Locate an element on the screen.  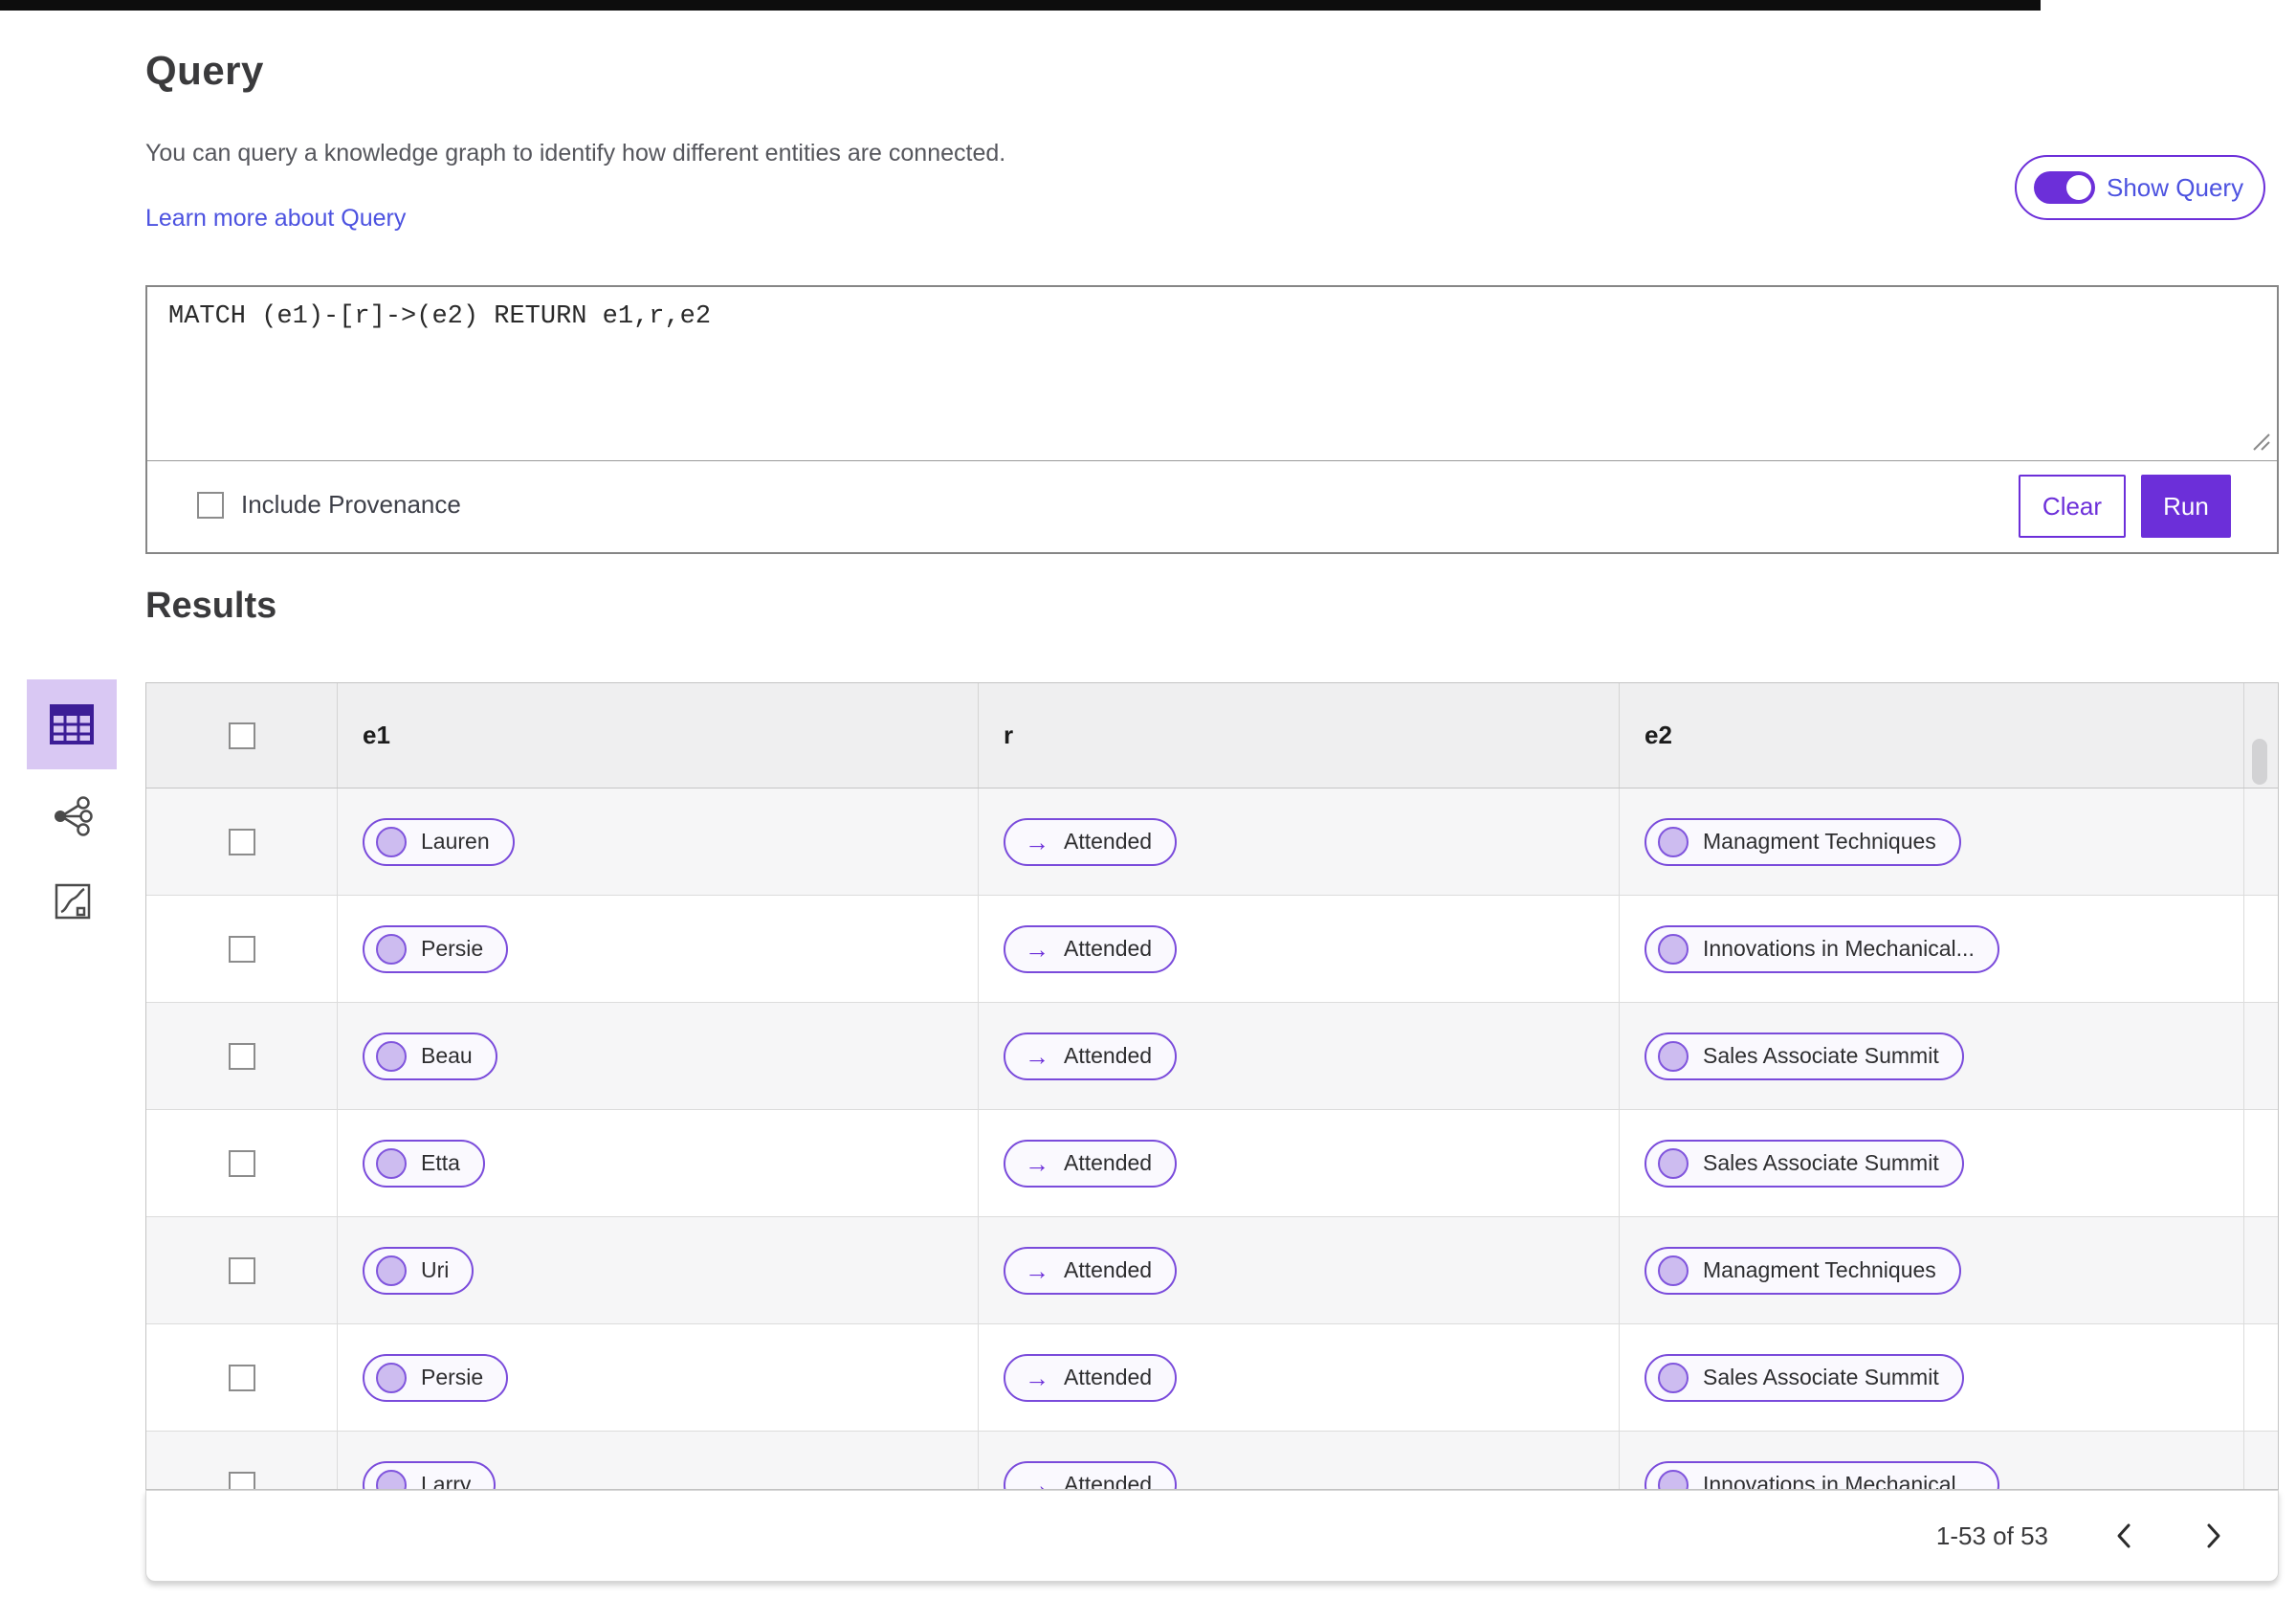
graph-view-button is located at coordinates (73, 816).